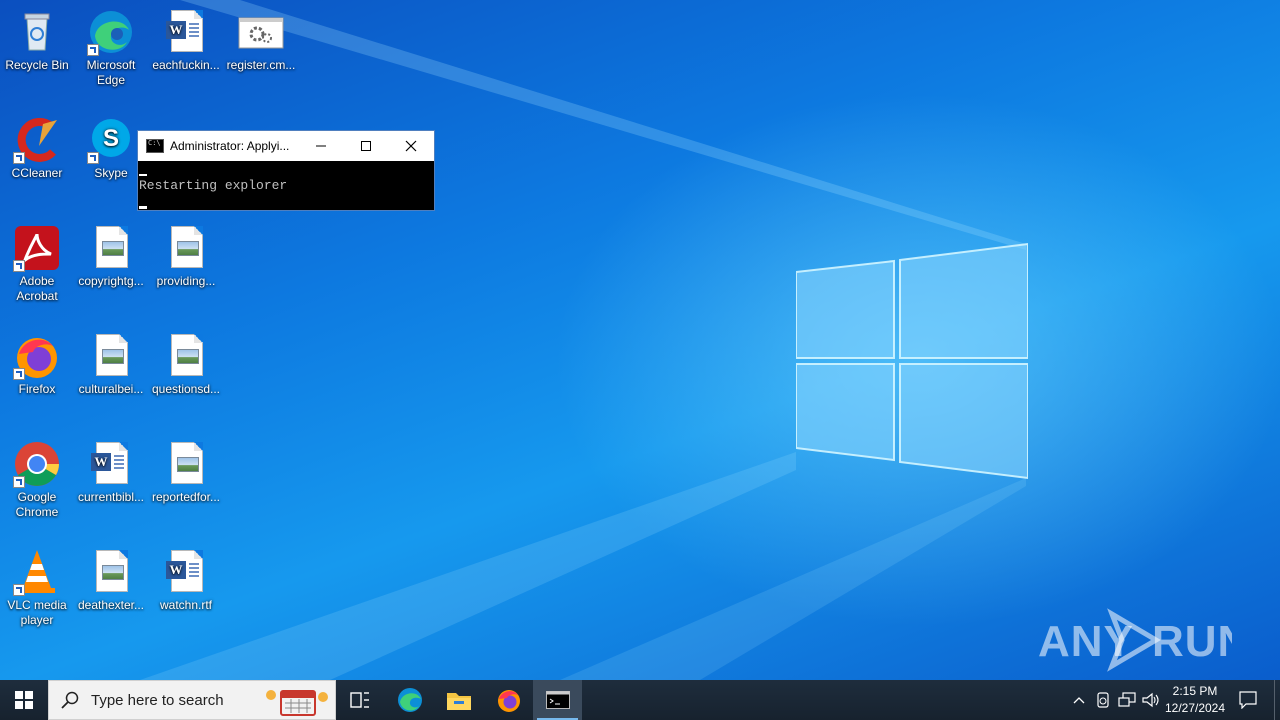 The image size is (1280, 720). I want to click on desktop-icon-recycle-bin: Recycle Bin, so click(37, 38).